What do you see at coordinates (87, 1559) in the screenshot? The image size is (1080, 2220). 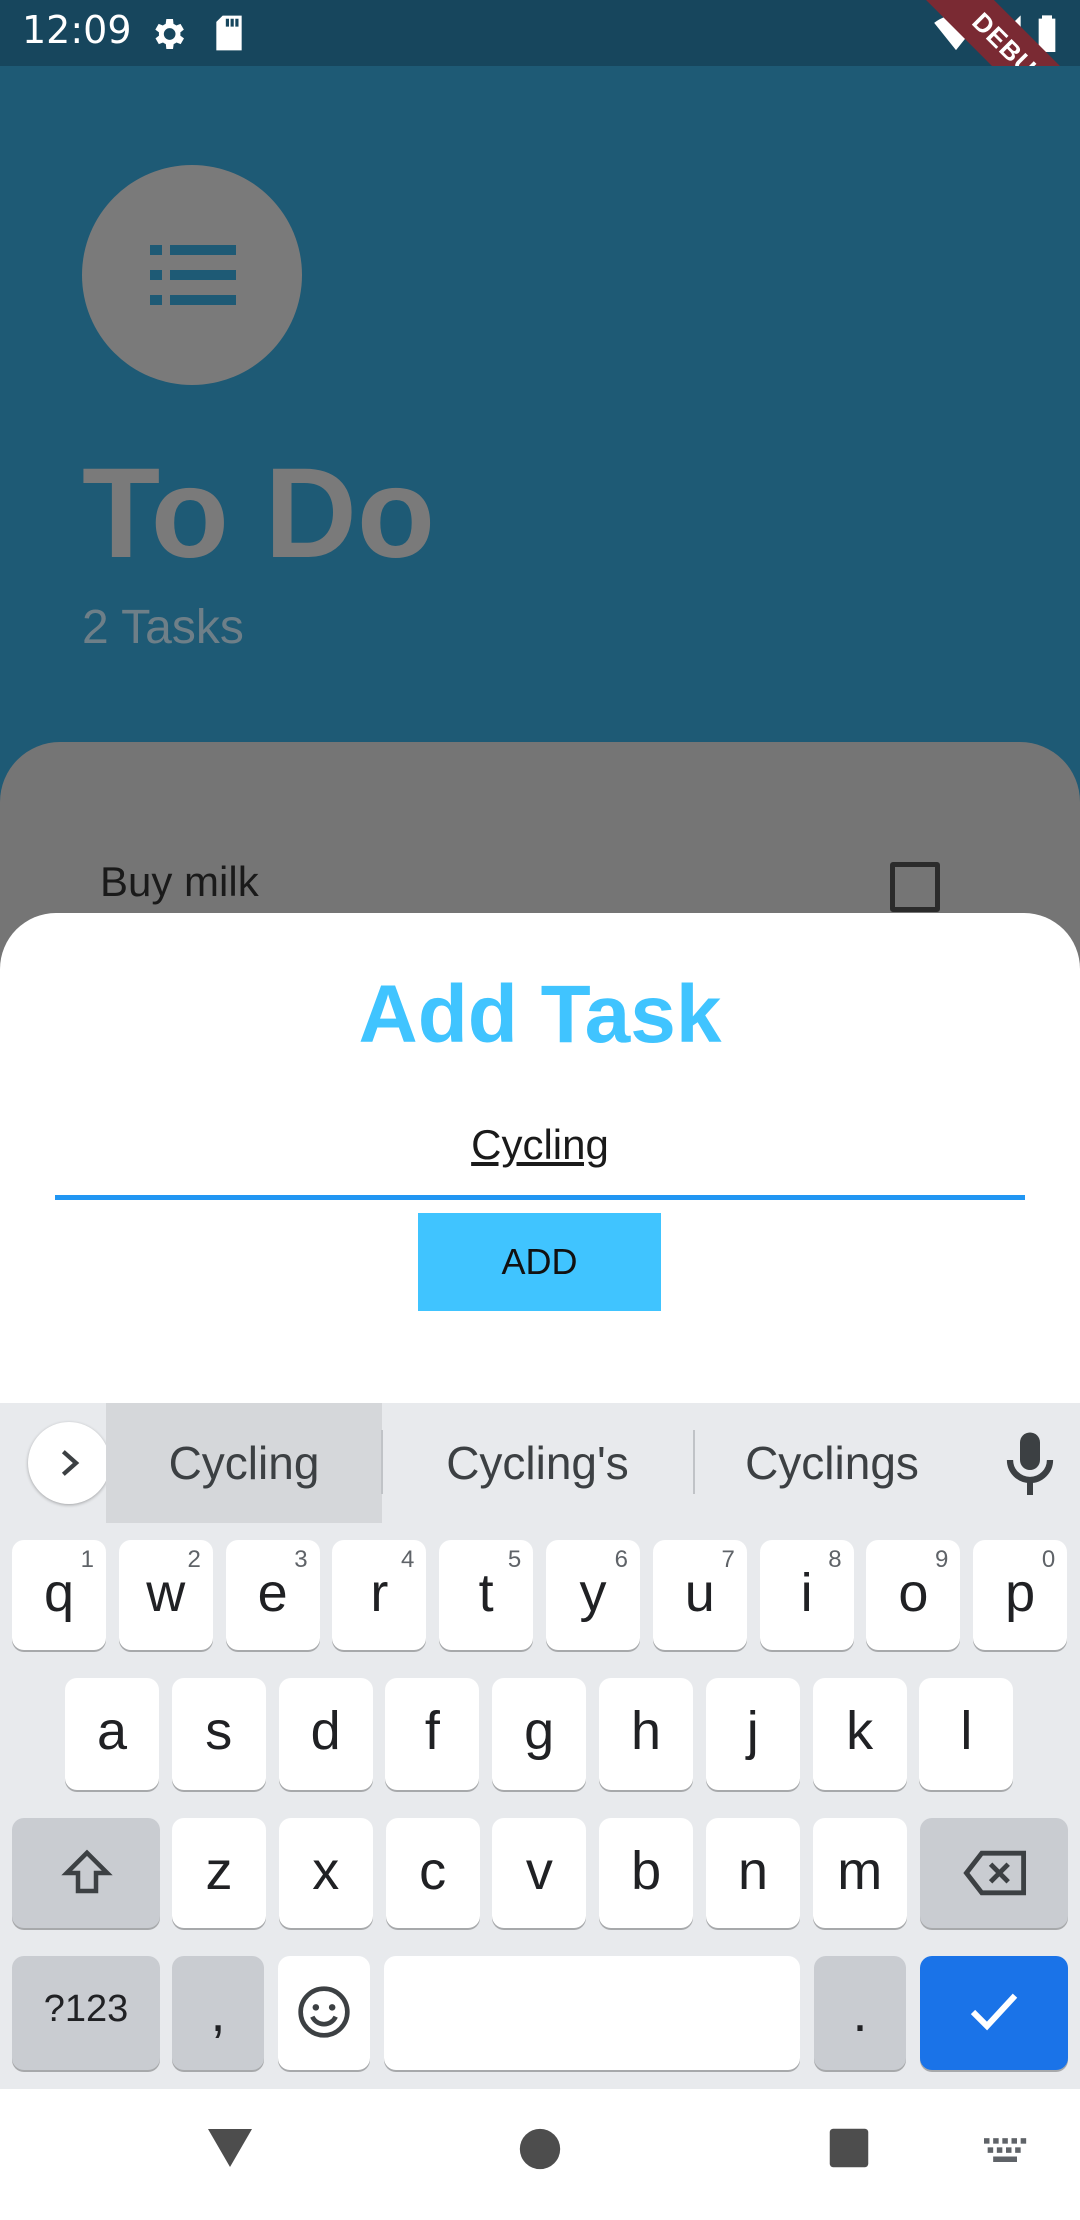 I see `key-hint: 1` at bounding box center [87, 1559].